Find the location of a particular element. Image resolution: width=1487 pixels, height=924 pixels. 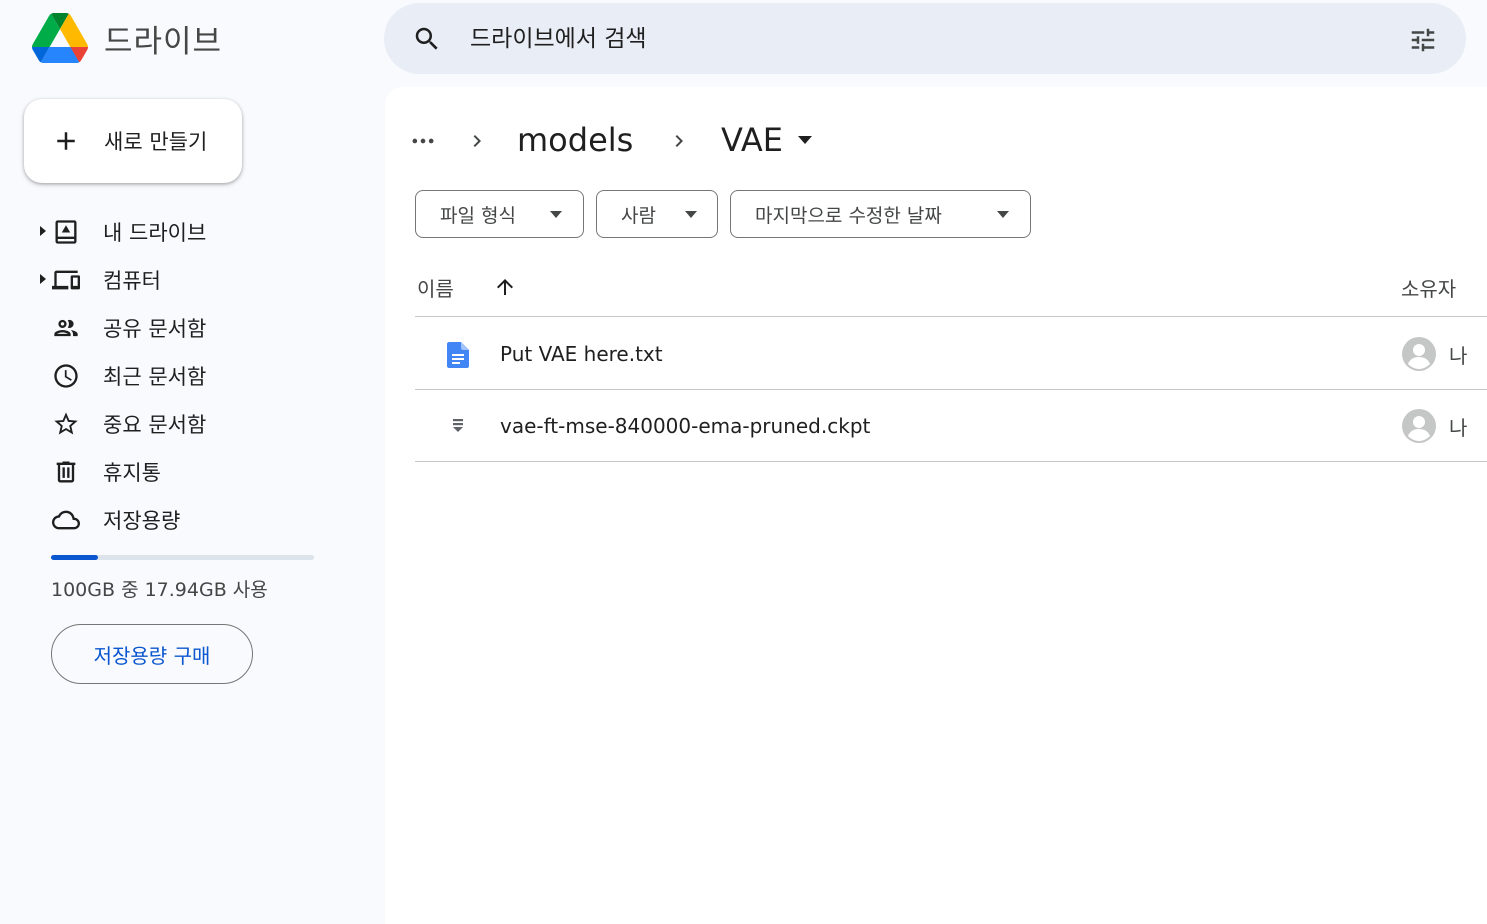

recent-icon is located at coordinates (66, 376).